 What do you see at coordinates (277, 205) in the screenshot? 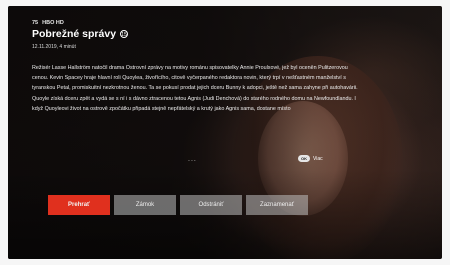
I see `record-button: Zaznamenať` at bounding box center [277, 205].